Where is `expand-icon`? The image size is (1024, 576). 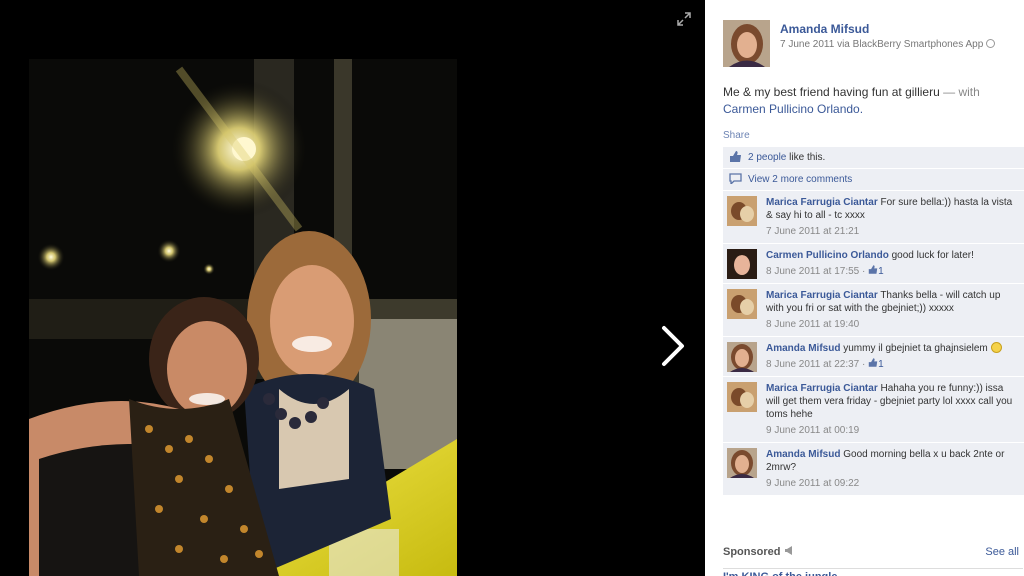 expand-icon is located at coordinates (684, 19).